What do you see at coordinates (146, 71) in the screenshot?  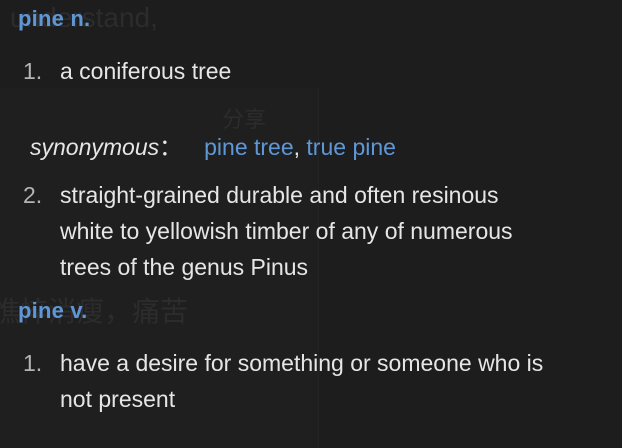 I see `sense-definition: a coniferous tree` at bounding box center [146, 71].